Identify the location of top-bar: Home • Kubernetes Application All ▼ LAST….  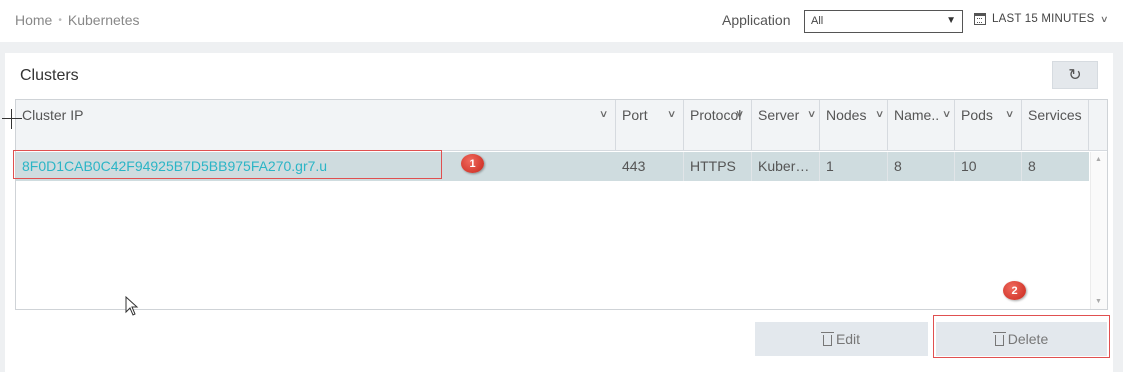
(561, 21).